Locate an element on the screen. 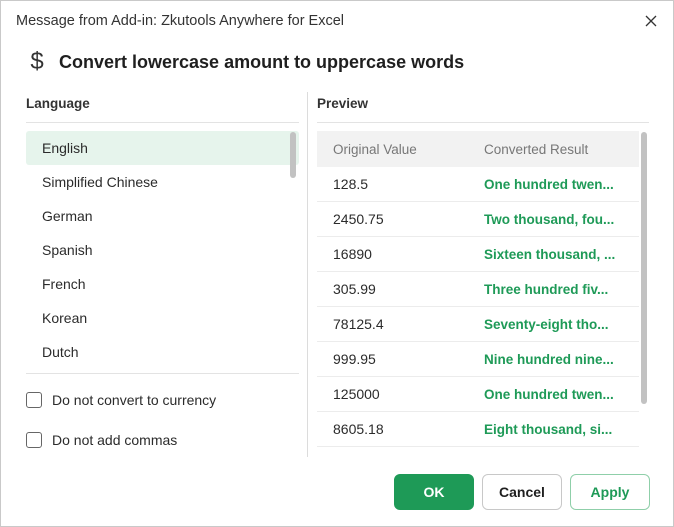 This screenshot has width=674, height=527. language-divider-top is located at coordinates (162, 122).